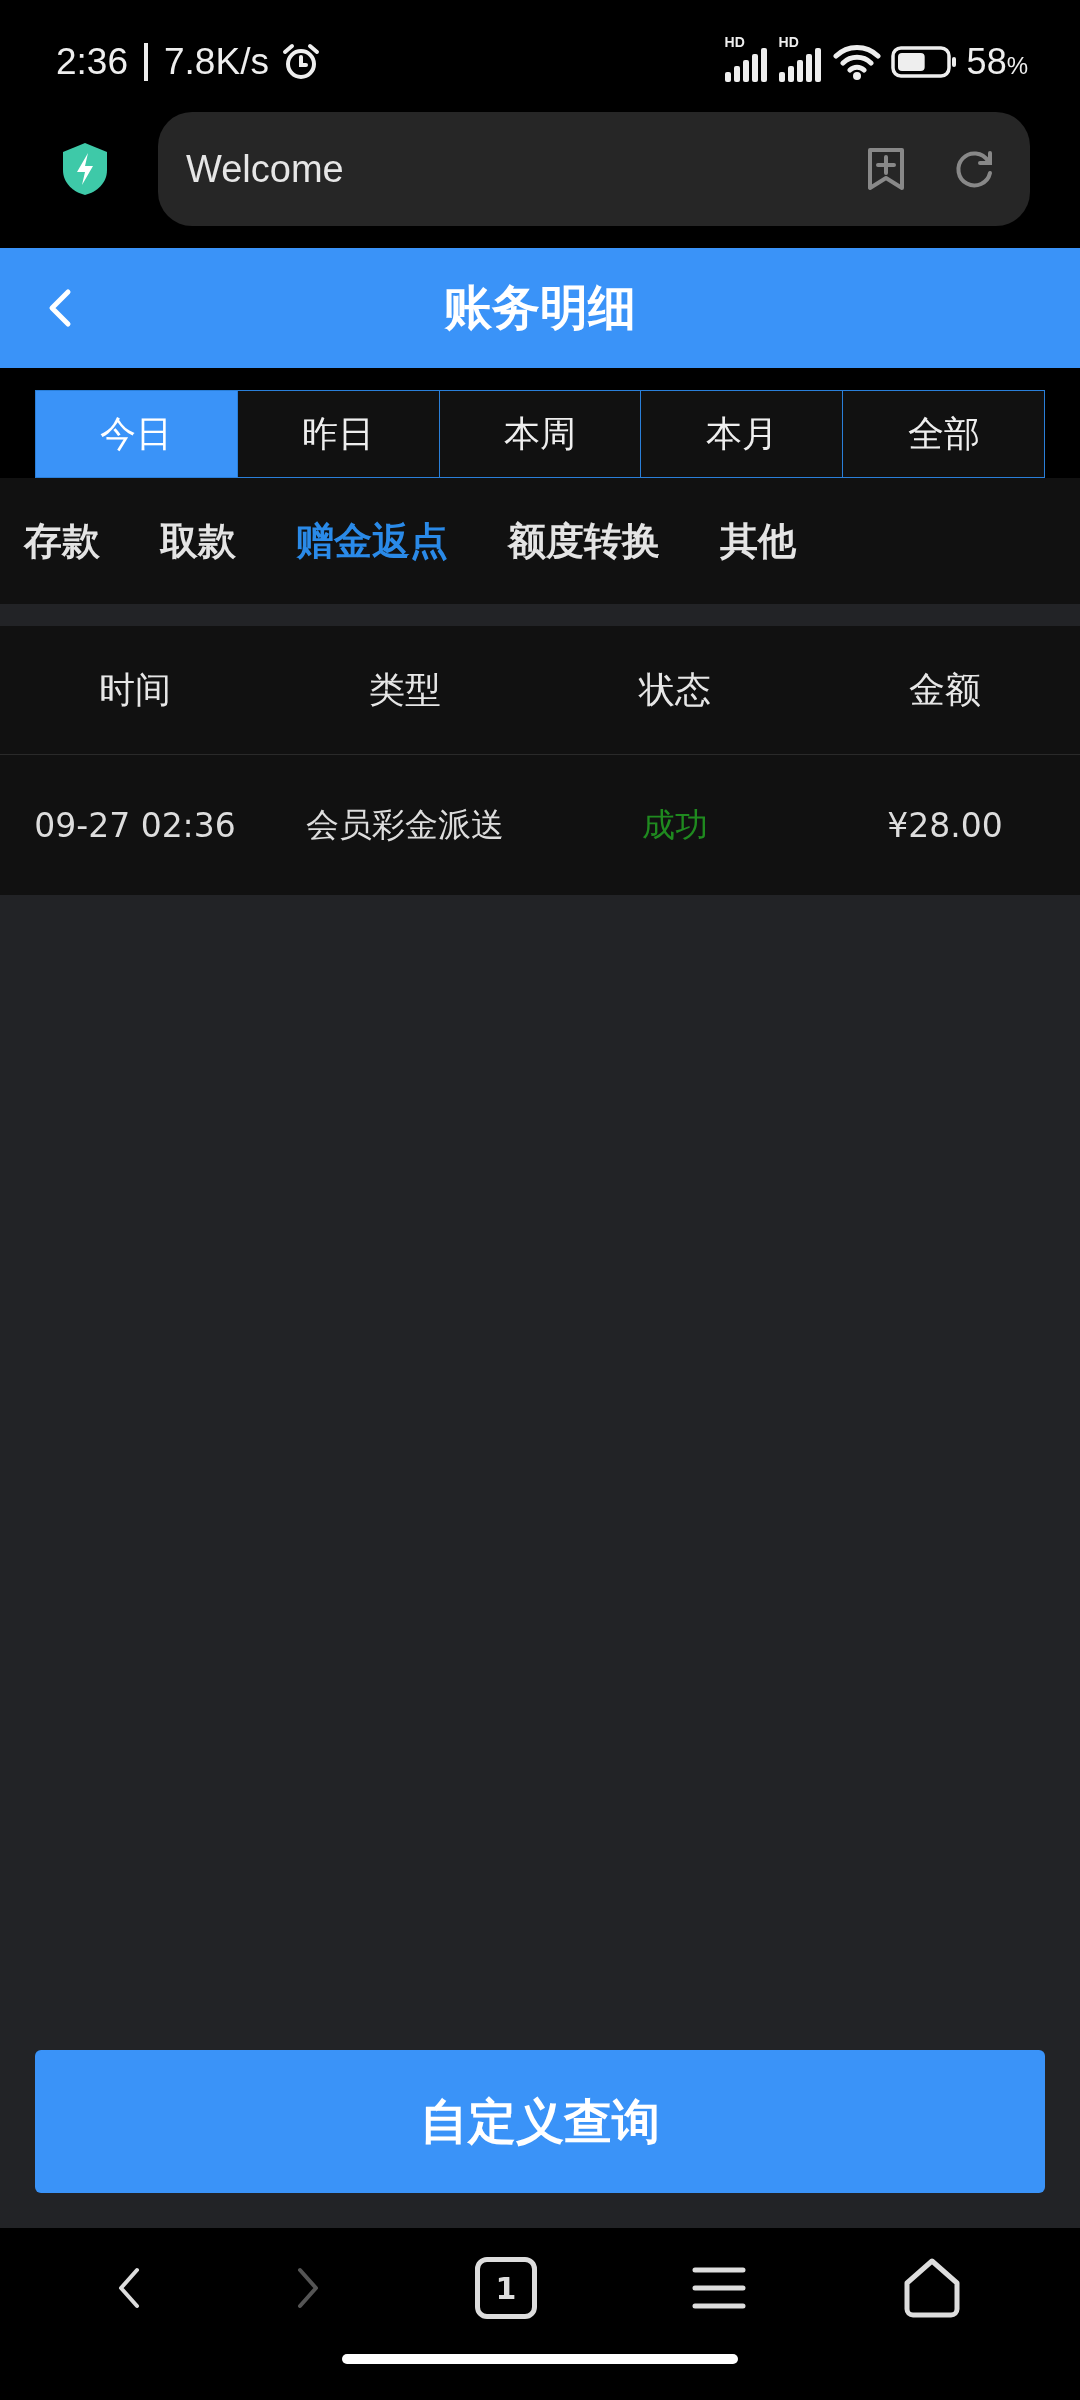 Image resolution: width=1080 pixels, height=2400 pixels. What do you see at coordinates (405, 824) in the screenshot?
I see `table-cell-text: 会员彩金派送` at bounding box center [405, 824].